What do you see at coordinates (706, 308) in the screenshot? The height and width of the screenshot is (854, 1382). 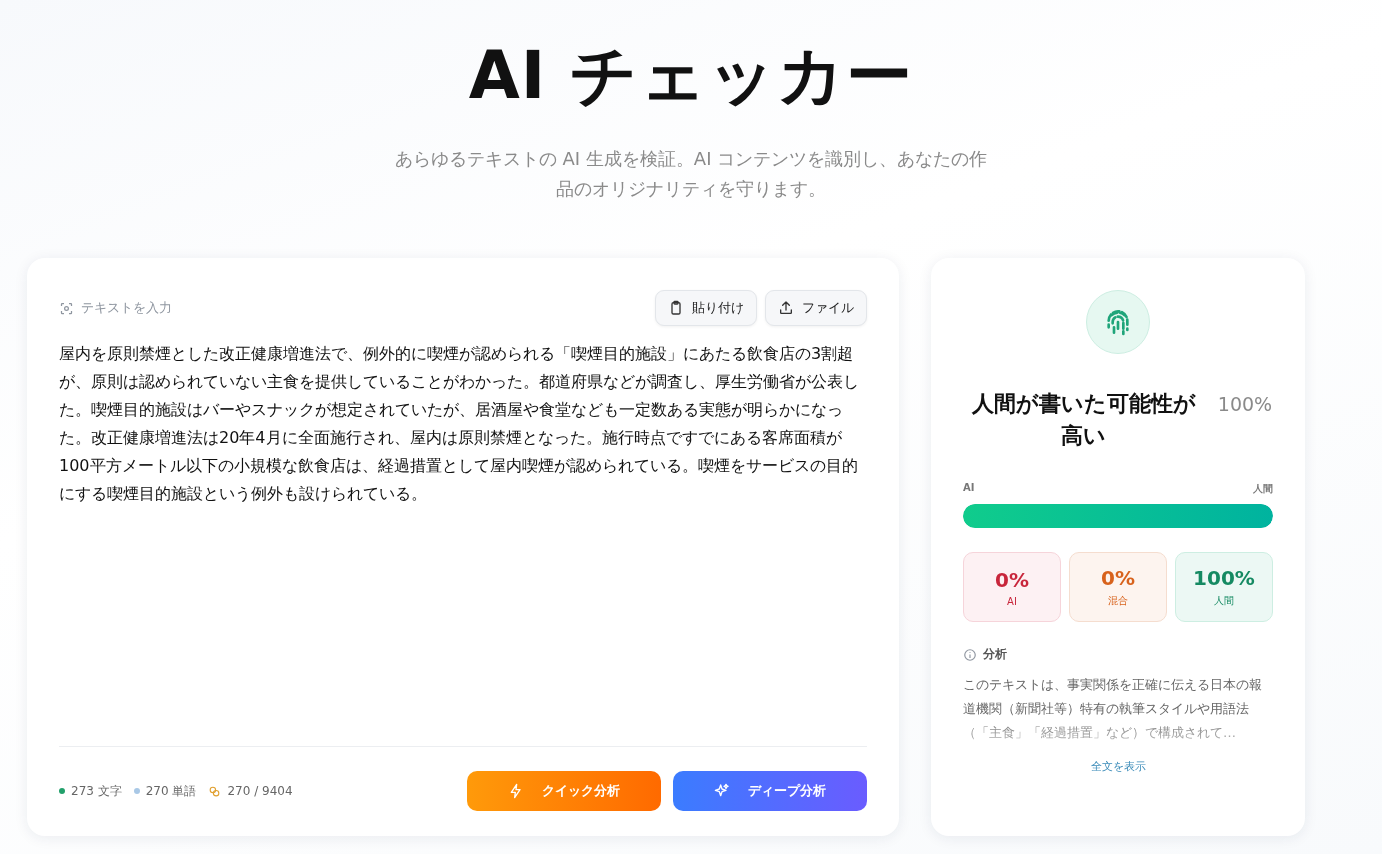 I see `paste-button: 貼り付け` at bounding box center [706, 308].